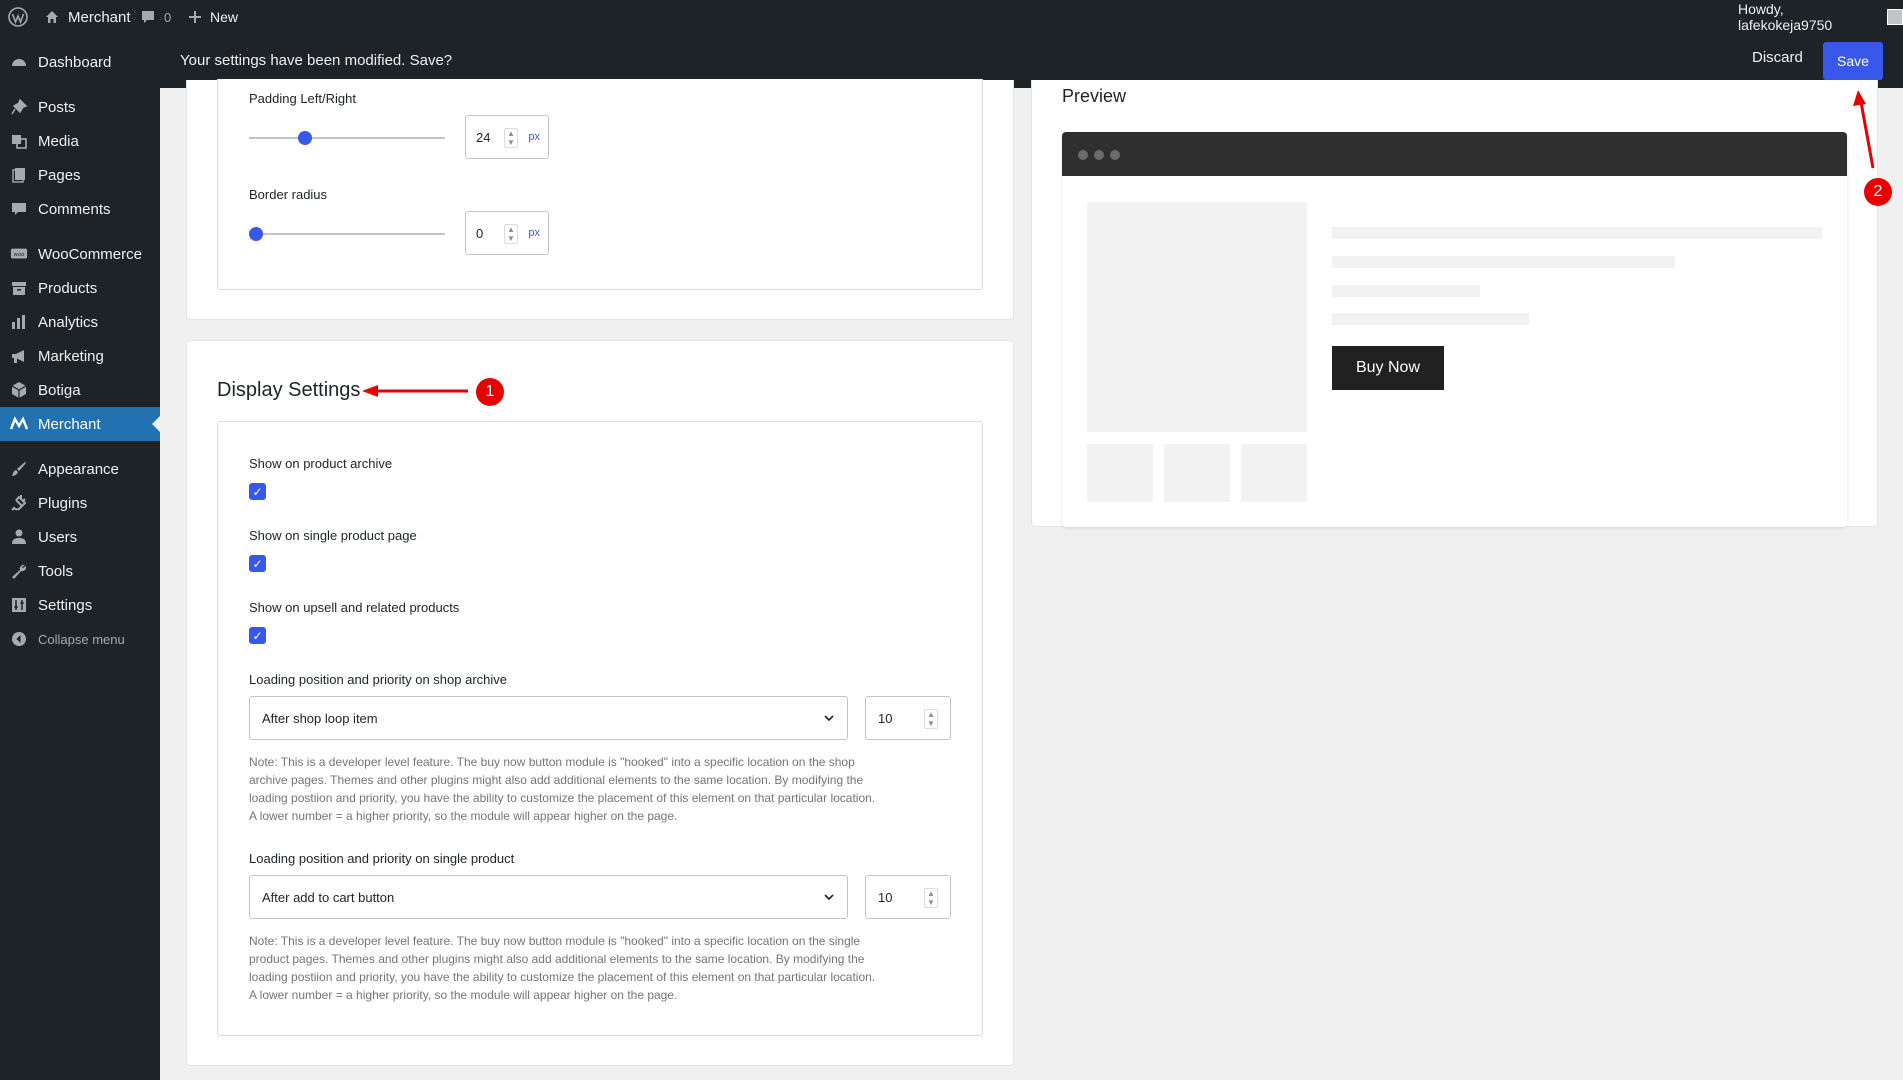  I want to click on sidebar-item-dashboard: Dashboard, so click(80, 62).